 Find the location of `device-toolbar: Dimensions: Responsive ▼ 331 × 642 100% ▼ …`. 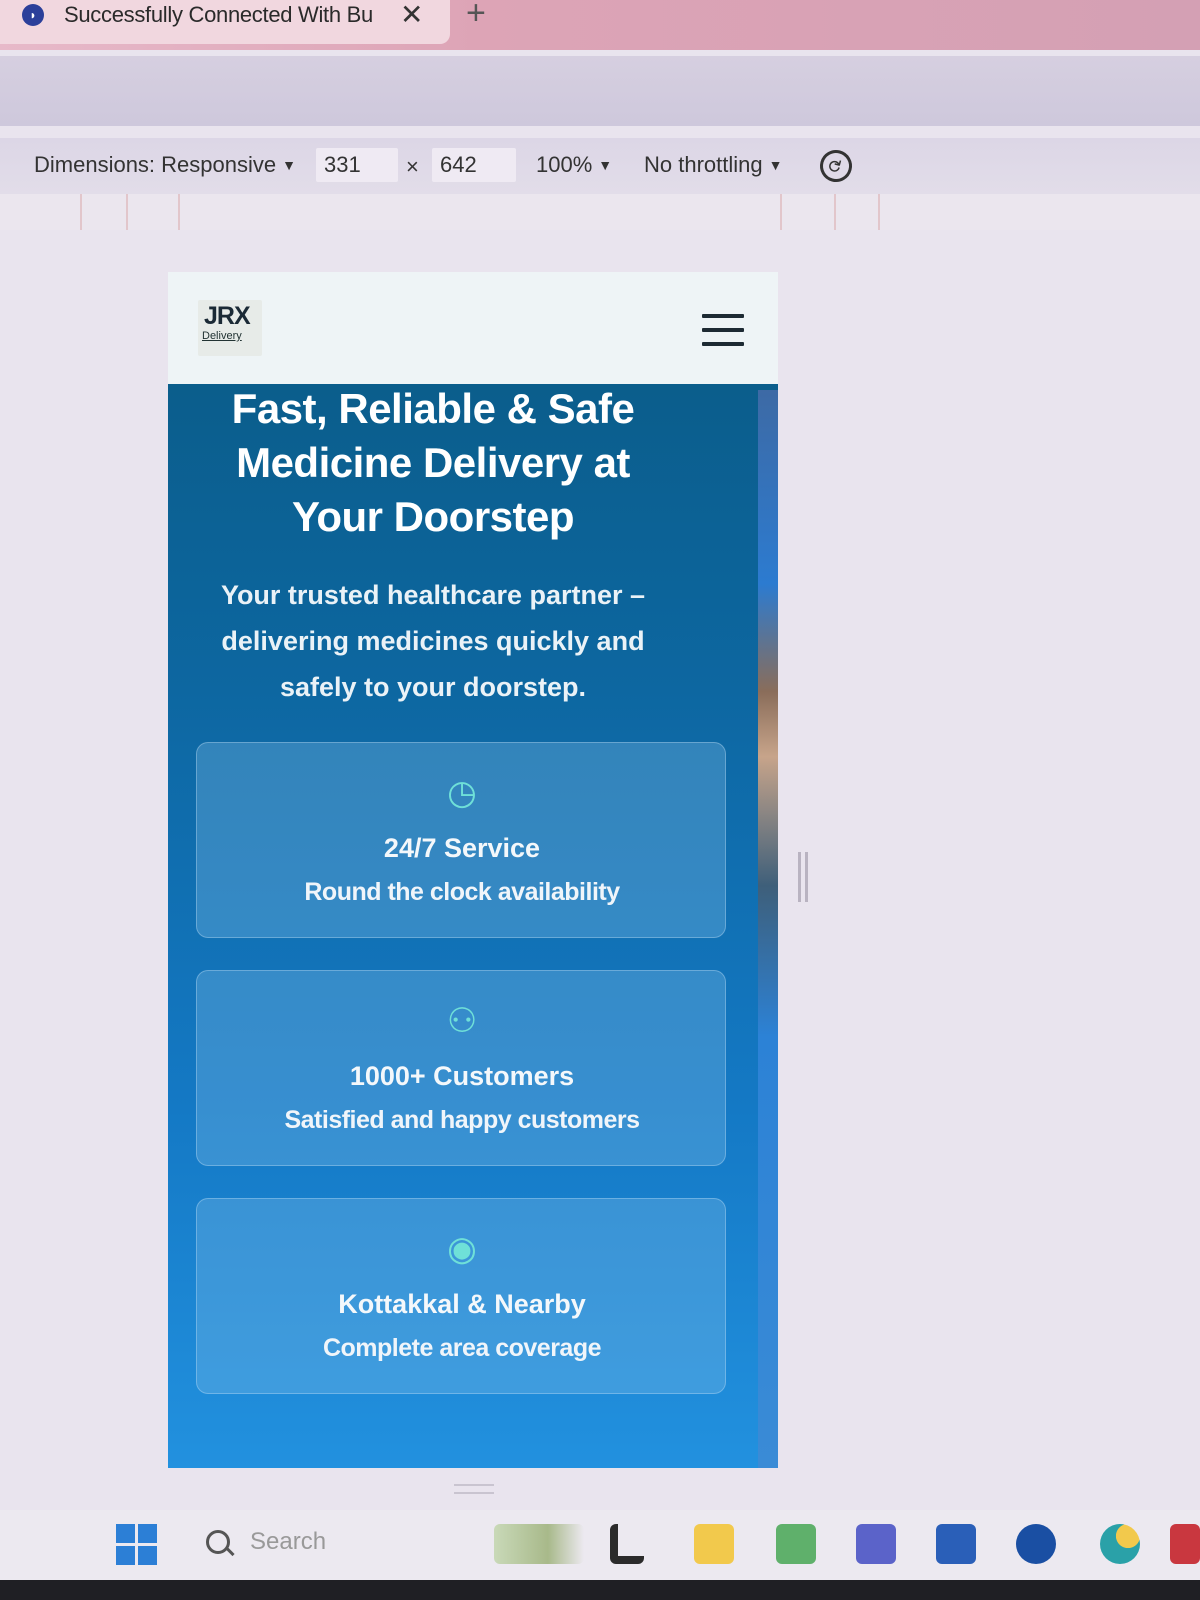

device-toolbar: Dimensions: Responsive ▼ 331 × 642 100% ▼ … is located at coordinates (600, 166).